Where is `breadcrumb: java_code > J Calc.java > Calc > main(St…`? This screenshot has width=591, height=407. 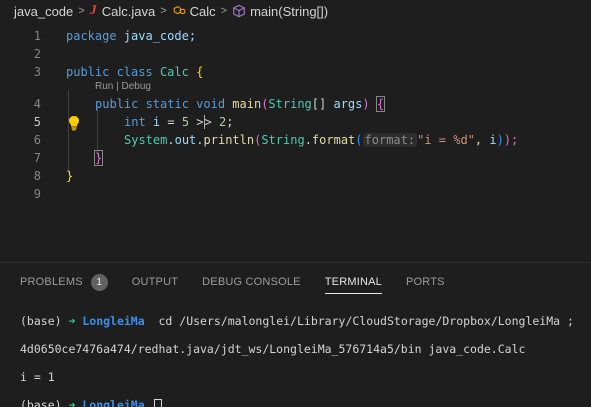 breadcrumb: java_code > J Calc.java > Calc > main(St… is located at coordinates (295, 11).